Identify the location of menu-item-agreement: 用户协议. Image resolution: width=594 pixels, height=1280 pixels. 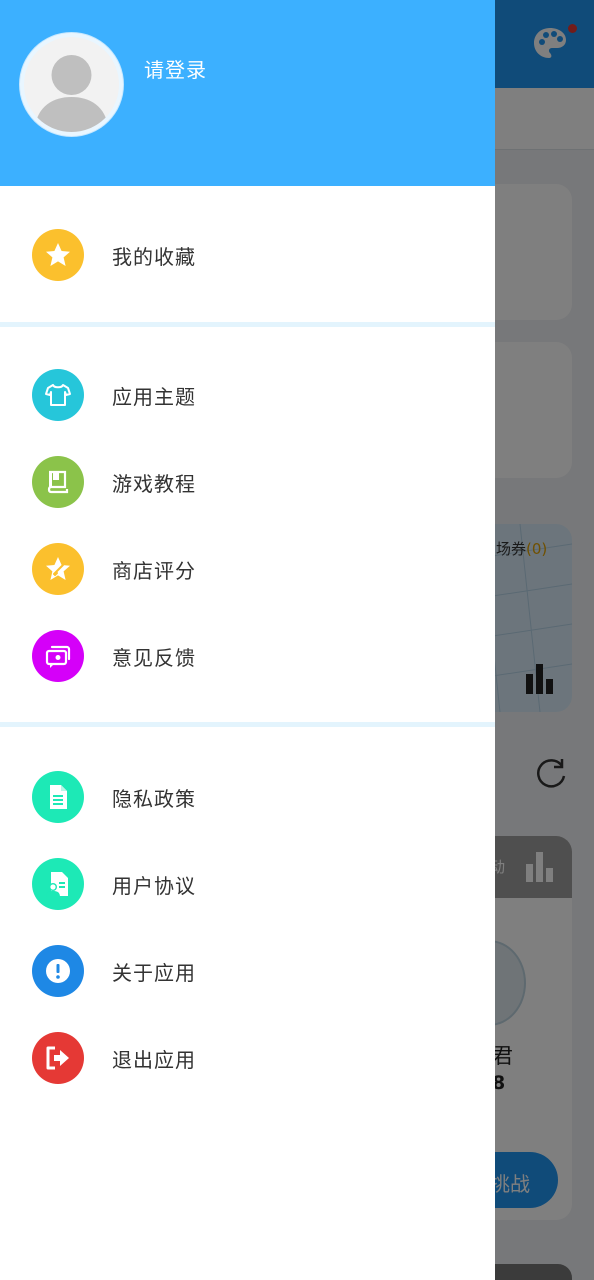
(247, 884).